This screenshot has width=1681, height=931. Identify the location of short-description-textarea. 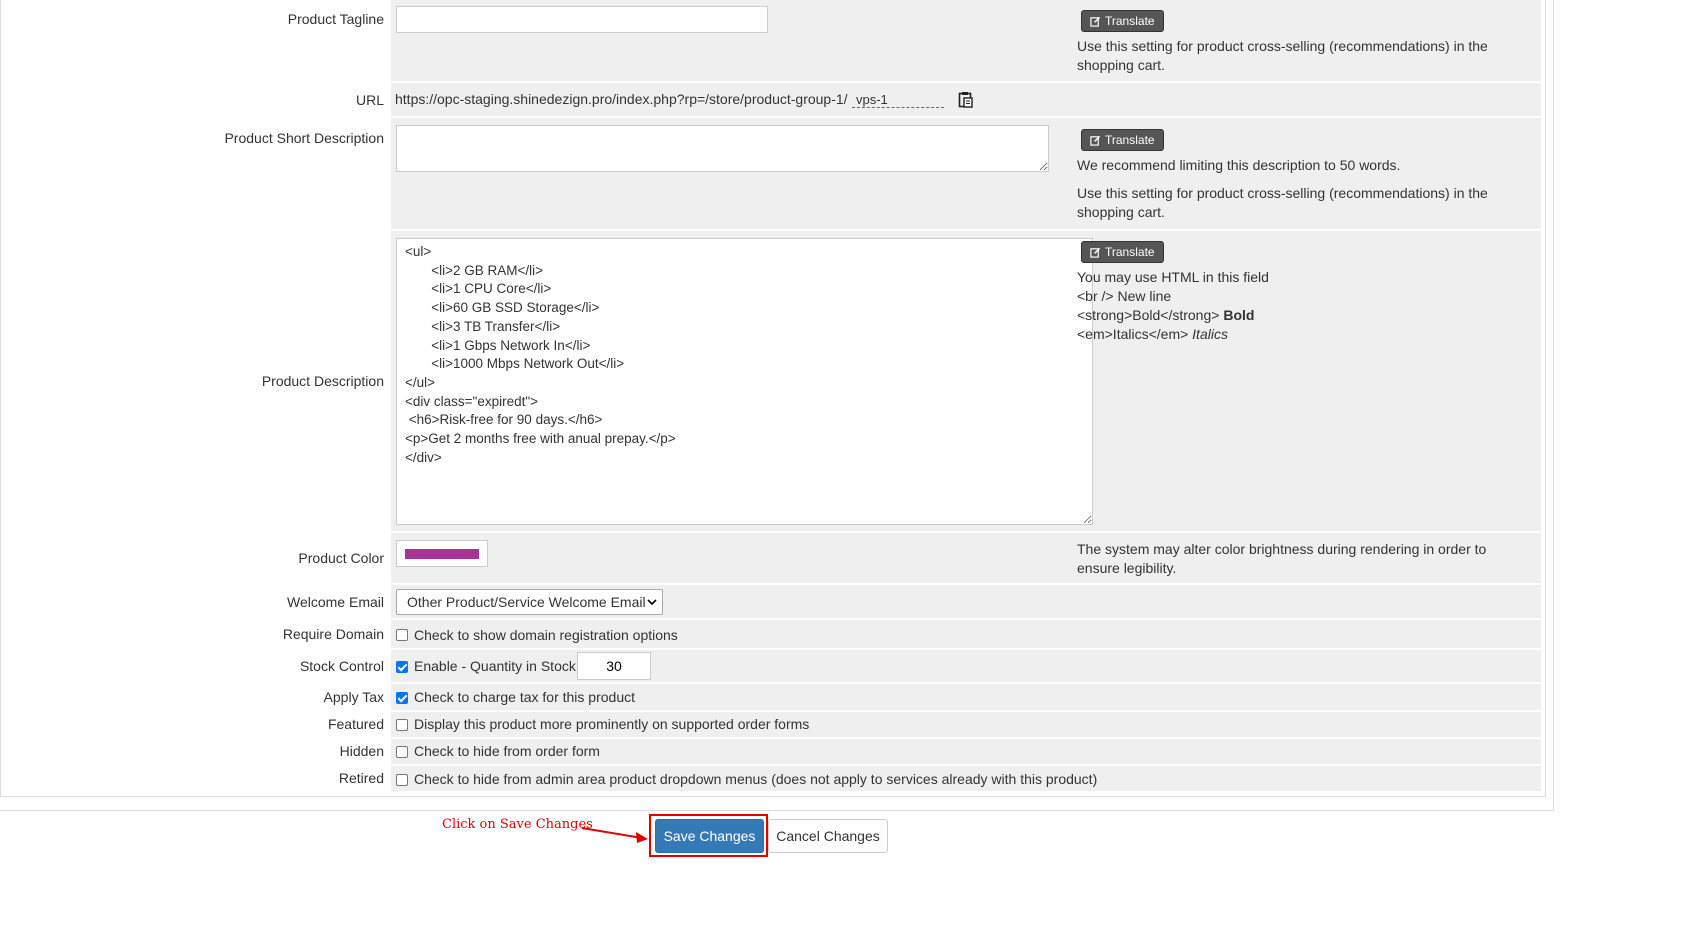
(722, 148).